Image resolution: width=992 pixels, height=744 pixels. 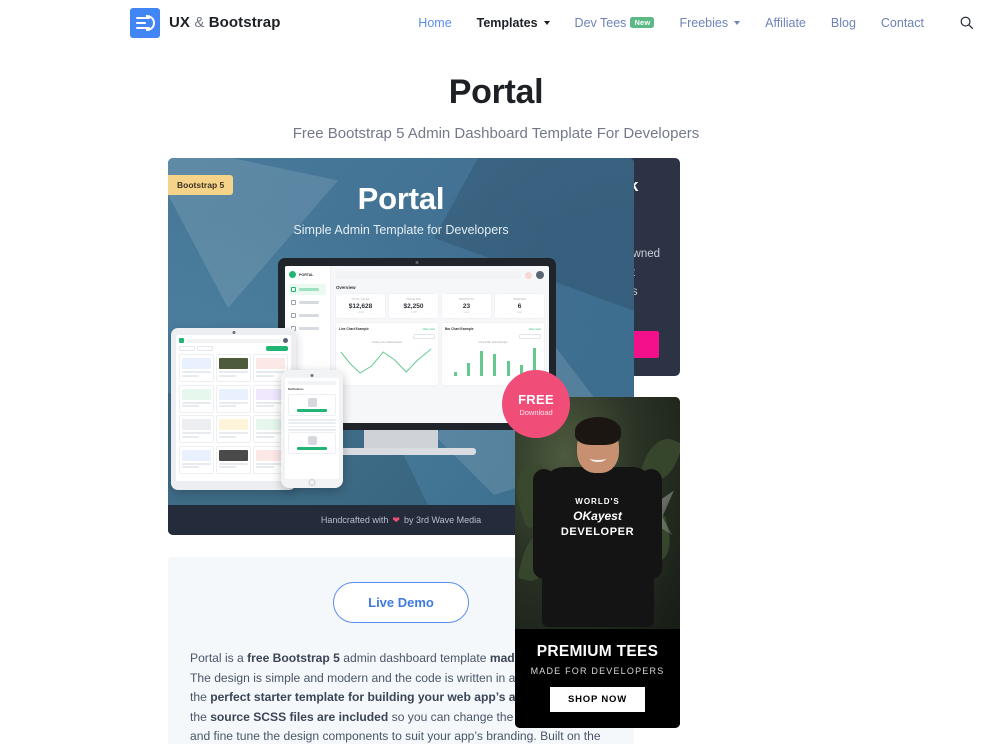 What do you see at coordinates (401, 230) in the screenshot?
I see `preview-subtitle: Simple Admin Template for Developers` at bounding box center [401, 230].